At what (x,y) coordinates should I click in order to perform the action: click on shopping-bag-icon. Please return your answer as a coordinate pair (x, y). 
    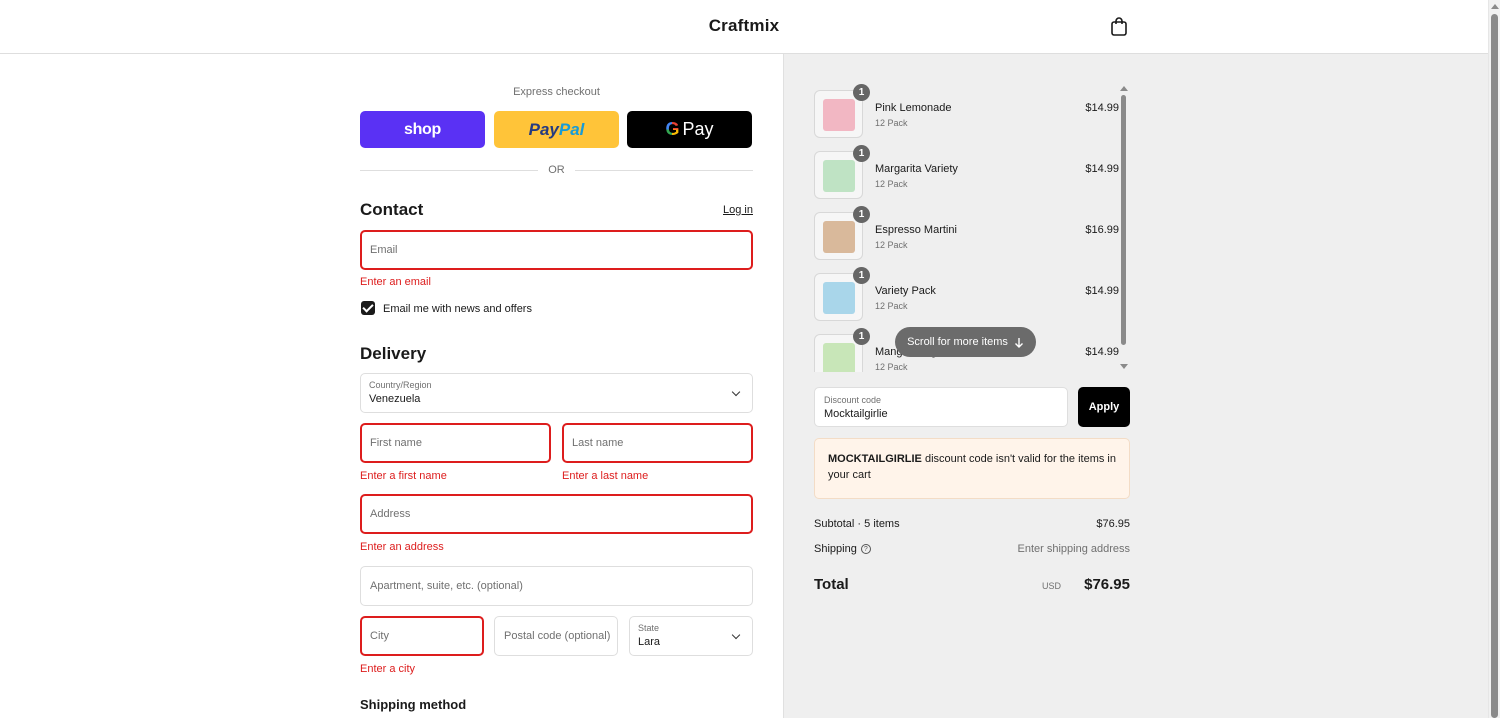
    Looking at the image, I should click on (1119, 26).